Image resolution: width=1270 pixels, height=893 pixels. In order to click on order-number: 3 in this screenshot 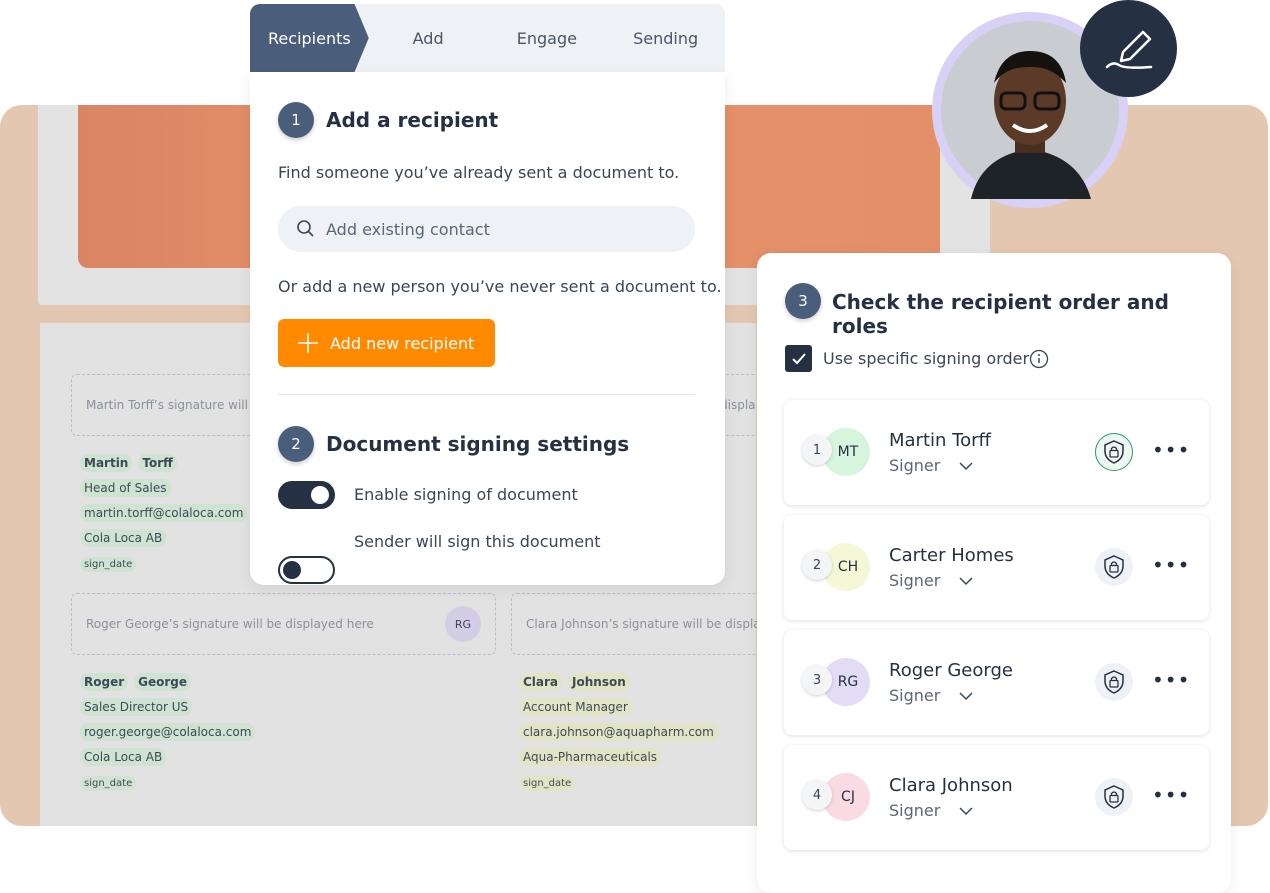, I will do `click(817, 680)`.